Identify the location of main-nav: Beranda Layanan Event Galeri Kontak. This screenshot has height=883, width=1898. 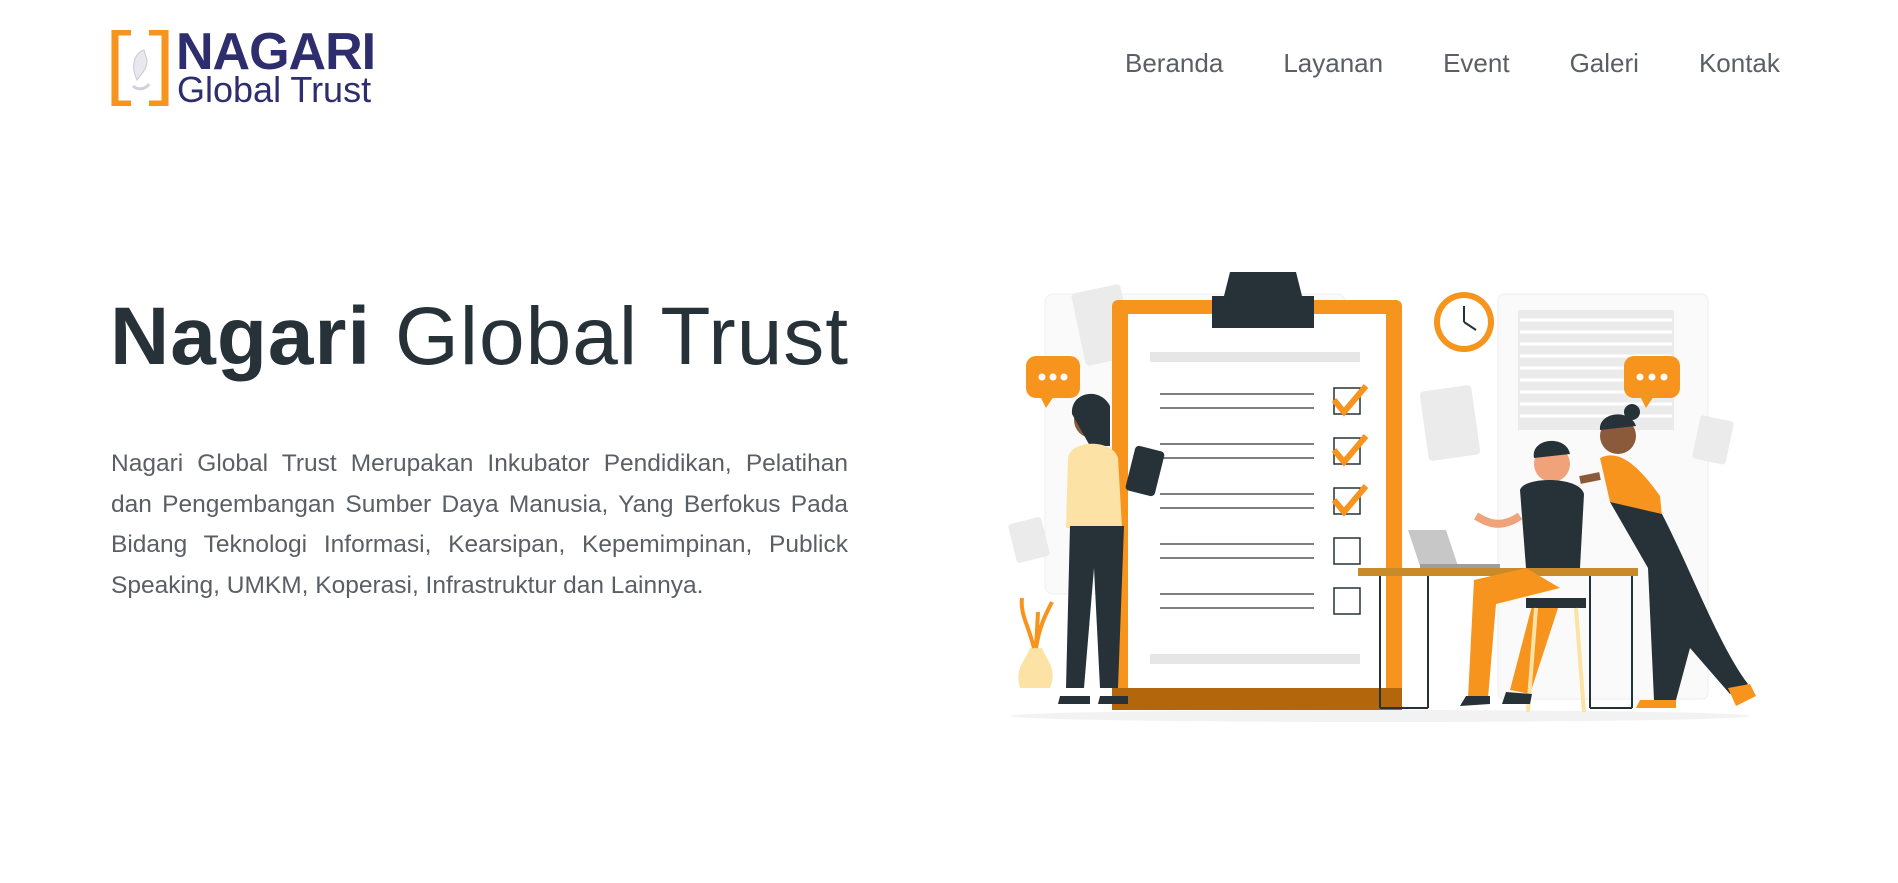
(1452, 66).